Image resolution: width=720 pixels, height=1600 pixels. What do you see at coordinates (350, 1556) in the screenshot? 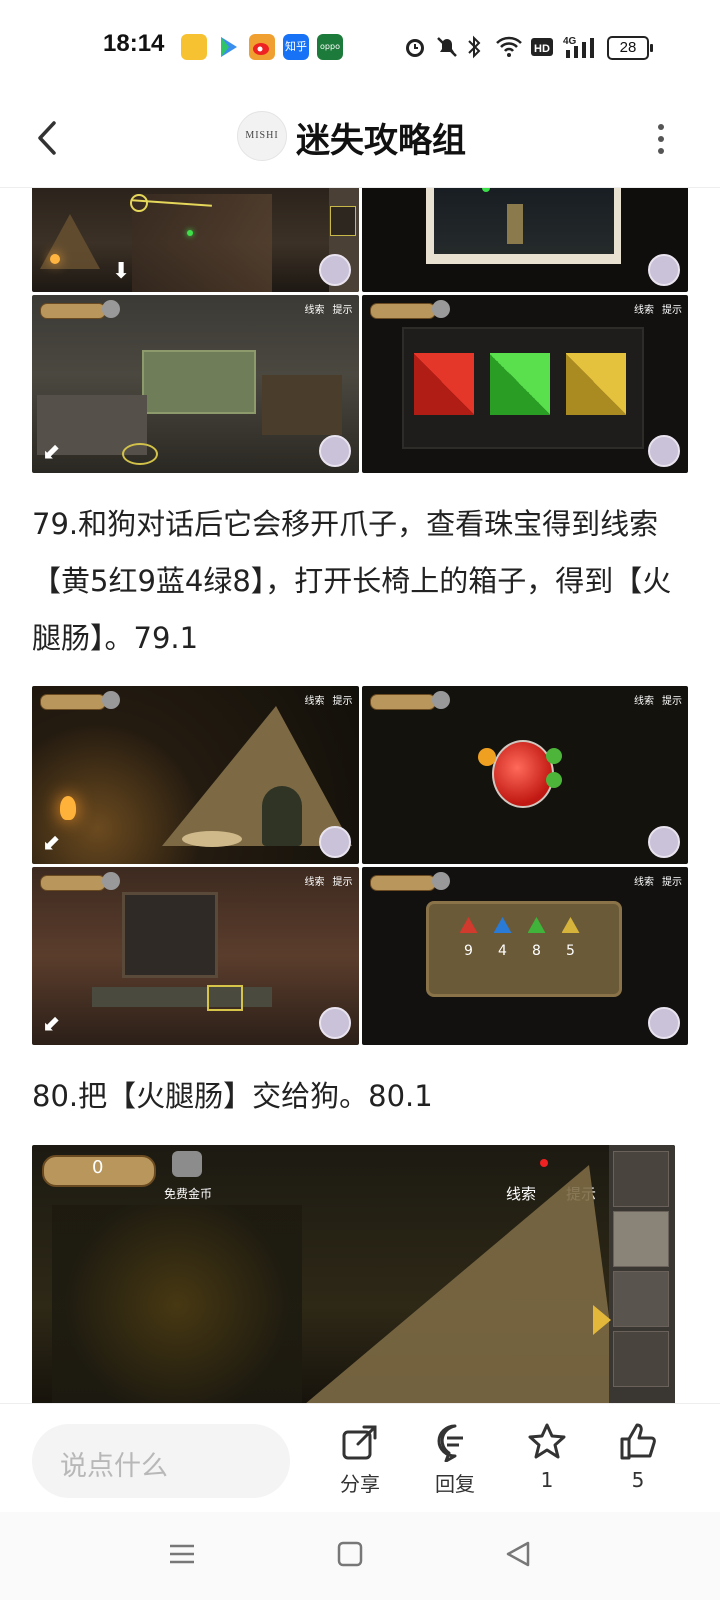
I see `home-icon` at bounding box center [350, 1556].